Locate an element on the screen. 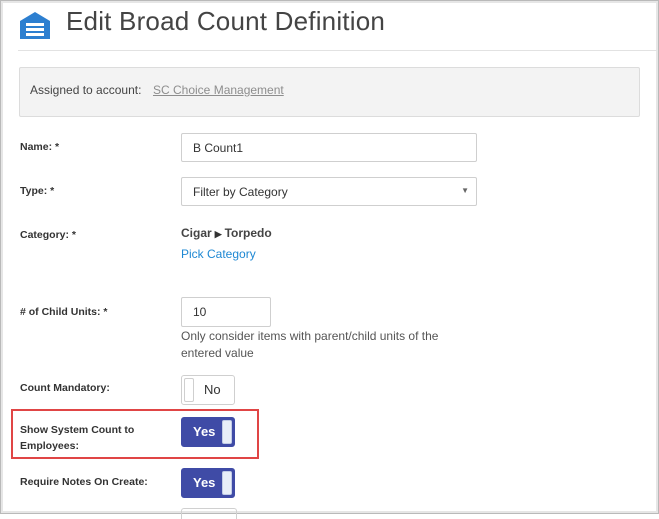  account-link: SC Choice Management is located at coordinates (218, 90).